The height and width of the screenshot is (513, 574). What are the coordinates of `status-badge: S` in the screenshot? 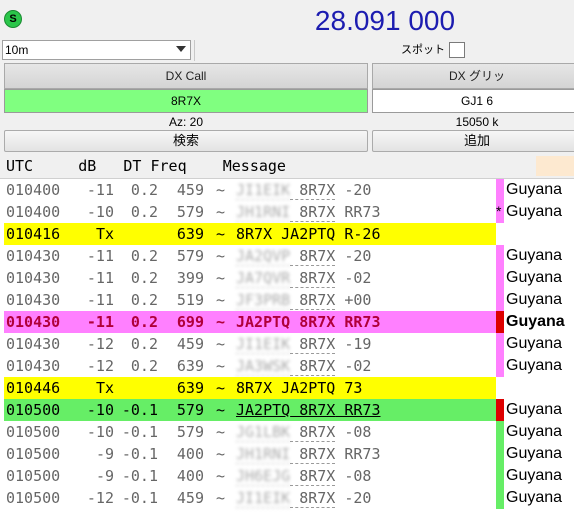 It's located at (13, 19).